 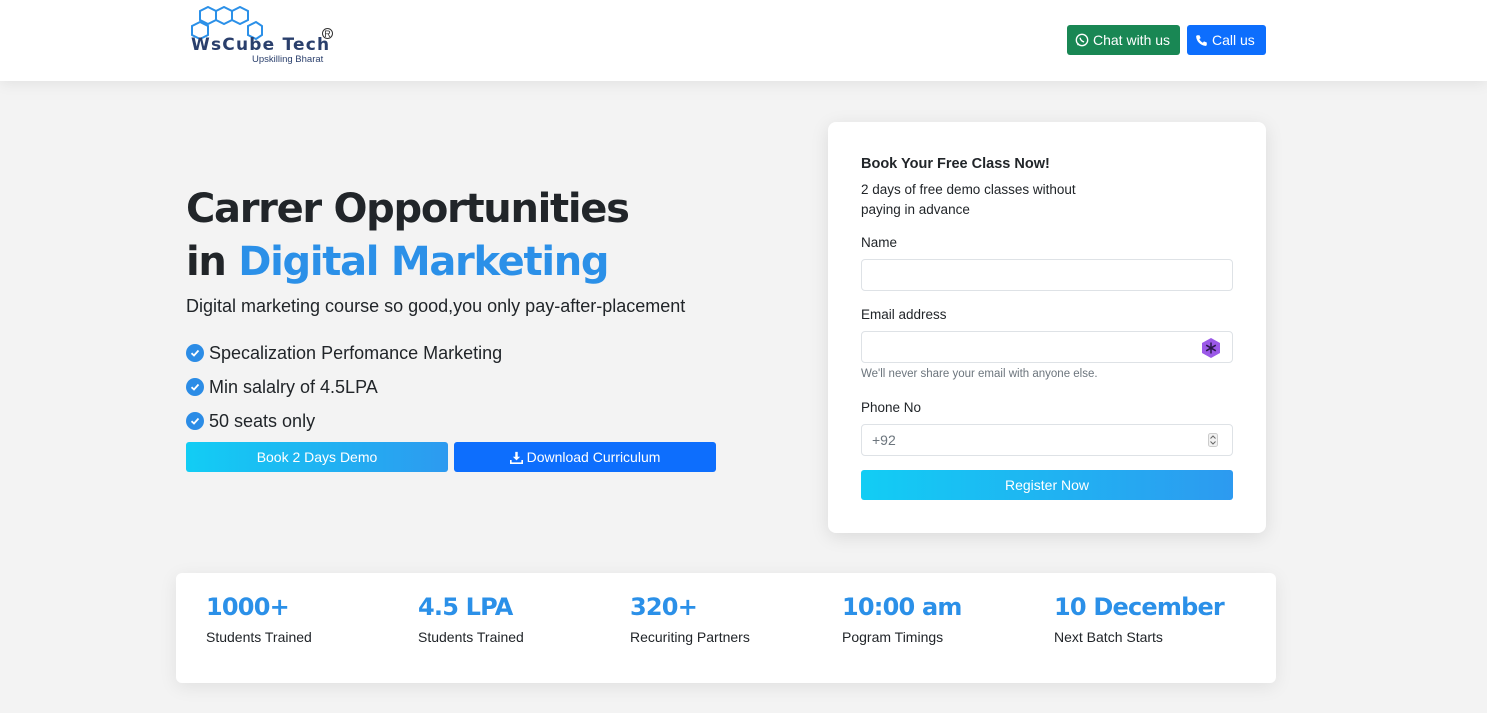 What do you see at coordinates (516, 457) in the screenshot?
I see `download-icon` at bounding box center [516, 457].